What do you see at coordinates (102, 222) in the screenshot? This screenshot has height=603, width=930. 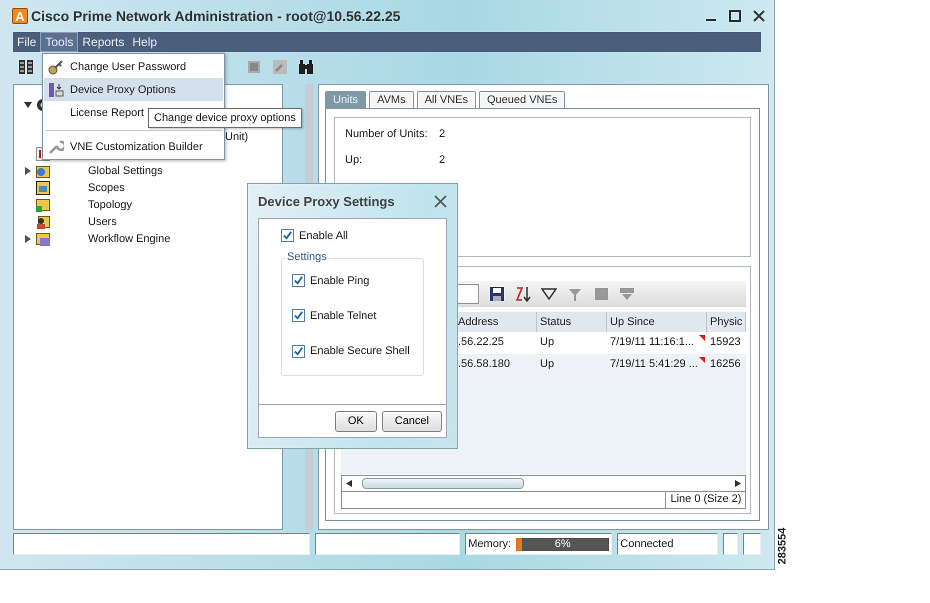 I see `tree-item: Users` at bounding box center [102, 222].